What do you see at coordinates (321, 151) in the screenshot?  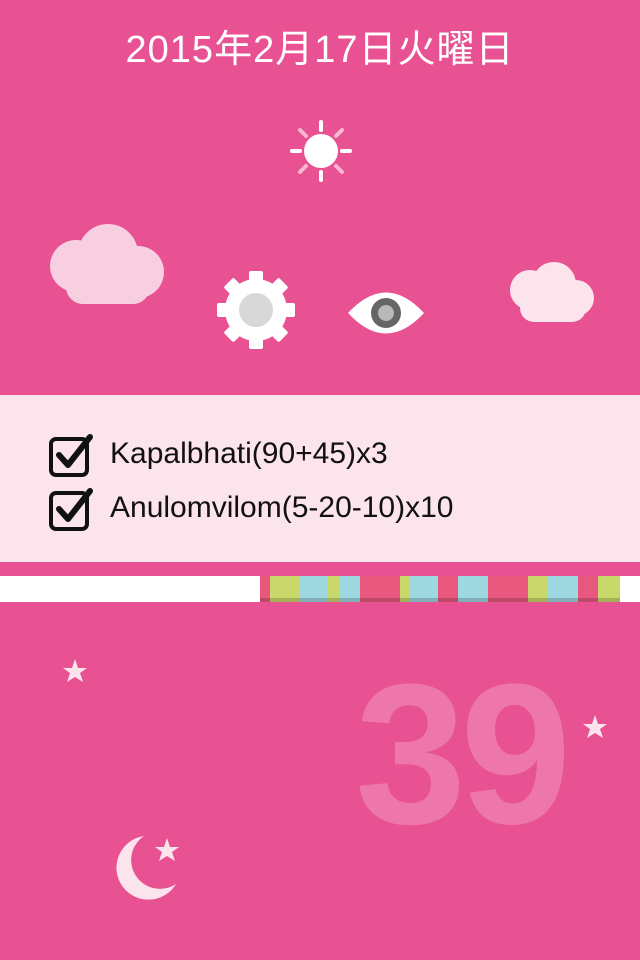 I see `sun-icon` at bounding box center [321, 151].